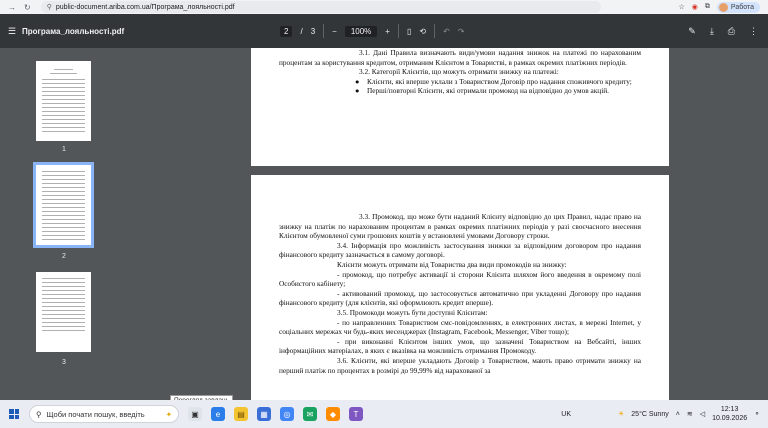 The width and height of the screenshot is (768, 428). What do you see at coordinates (707, 7) in the screenshot?
I see `puzzle-icon: ⧉` at bounding box center [707, 7].